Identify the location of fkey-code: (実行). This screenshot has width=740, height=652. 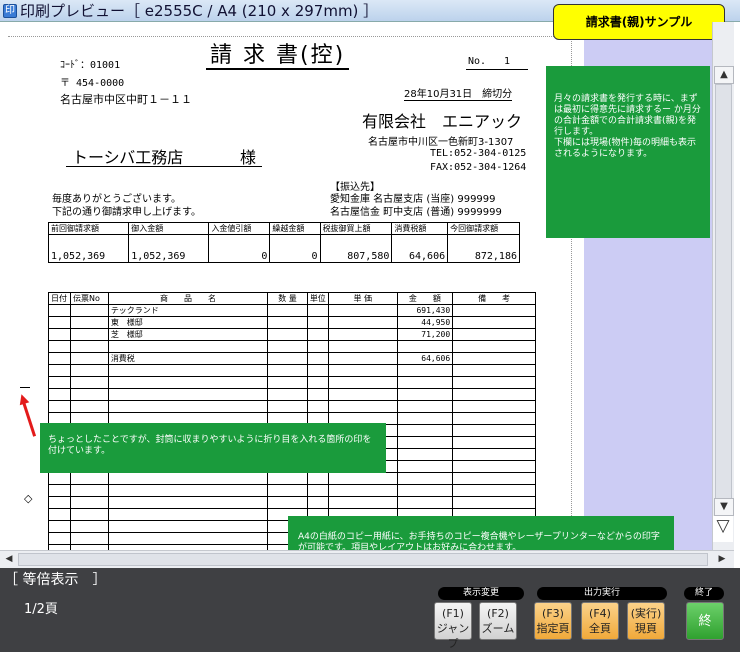
(646, 613).